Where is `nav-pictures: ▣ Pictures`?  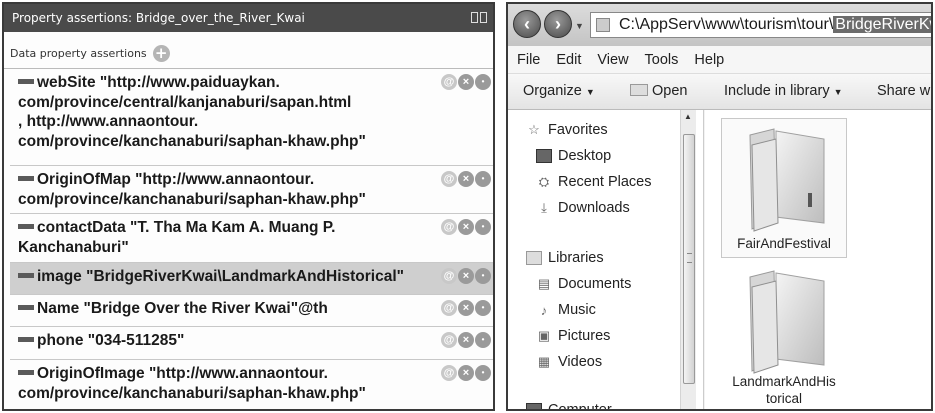 nav-pictures: ▣ Pictures is located at coordinates (573, 336).